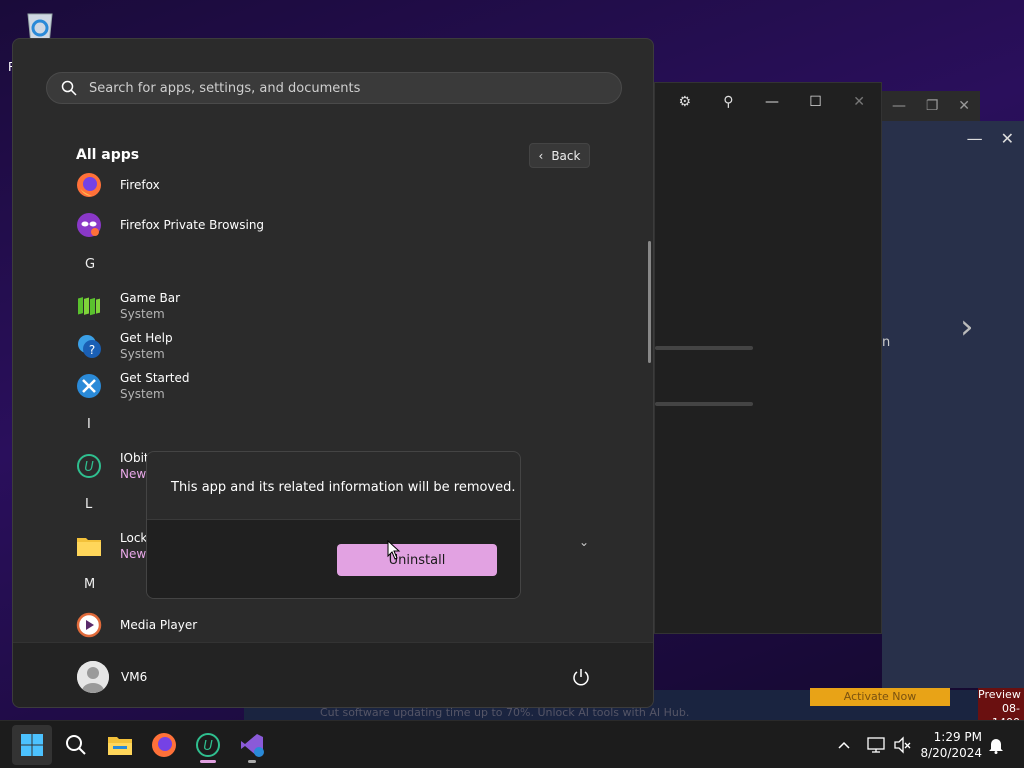 Image resolution: width=1024 pixels, height=768 pixels. I want to click on search-box, so click(334, 88).